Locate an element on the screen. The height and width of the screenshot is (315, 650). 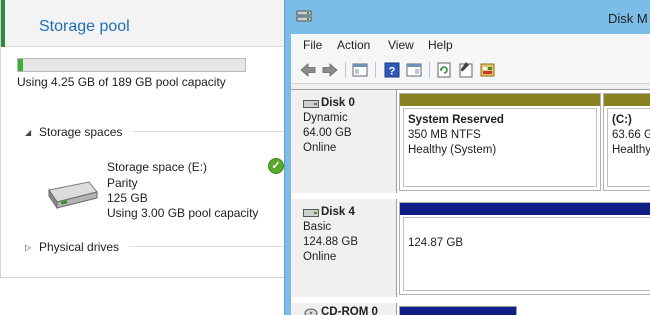
storage-pool-title: Storage pool is located at coordinates (84, 26).